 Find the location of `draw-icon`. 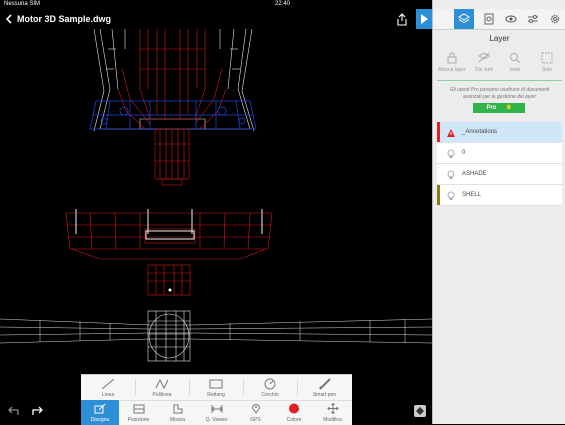

draw-icon is located at coordinates (100, 408).